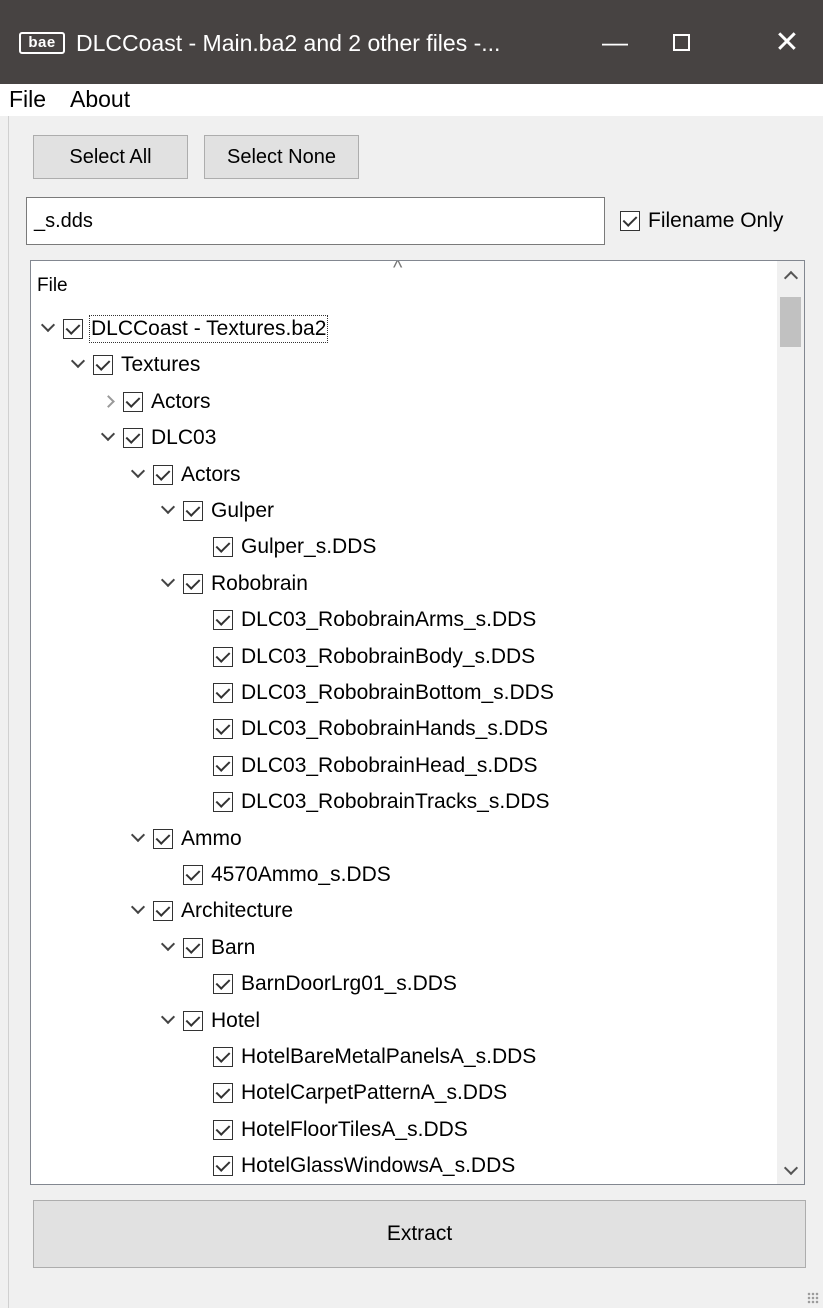 The width and height of the screenshot is (823, 1308). What do you see at coordinates (237, 911) in the screenshot?
I see `tree-row-label: Architecture` at bounding box center [237, 911].